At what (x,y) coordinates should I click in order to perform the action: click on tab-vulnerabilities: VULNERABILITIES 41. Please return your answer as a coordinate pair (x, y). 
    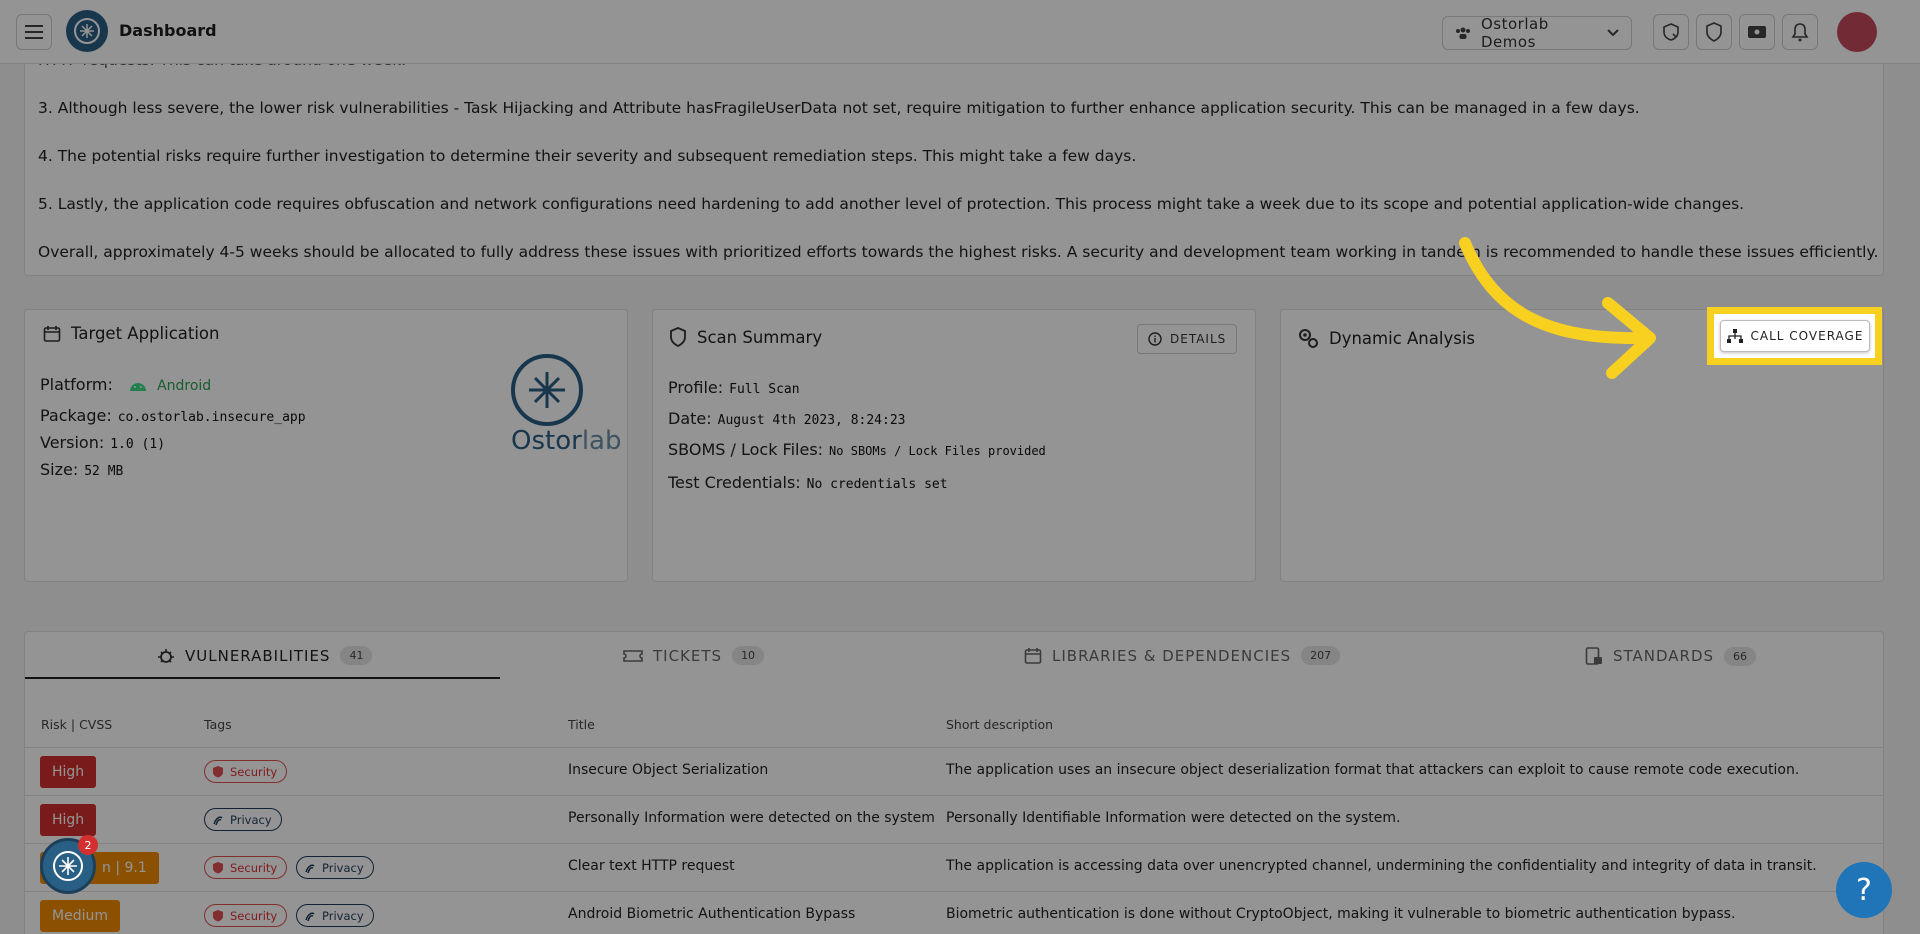
    Looking at the image, I should click on (265, 655).